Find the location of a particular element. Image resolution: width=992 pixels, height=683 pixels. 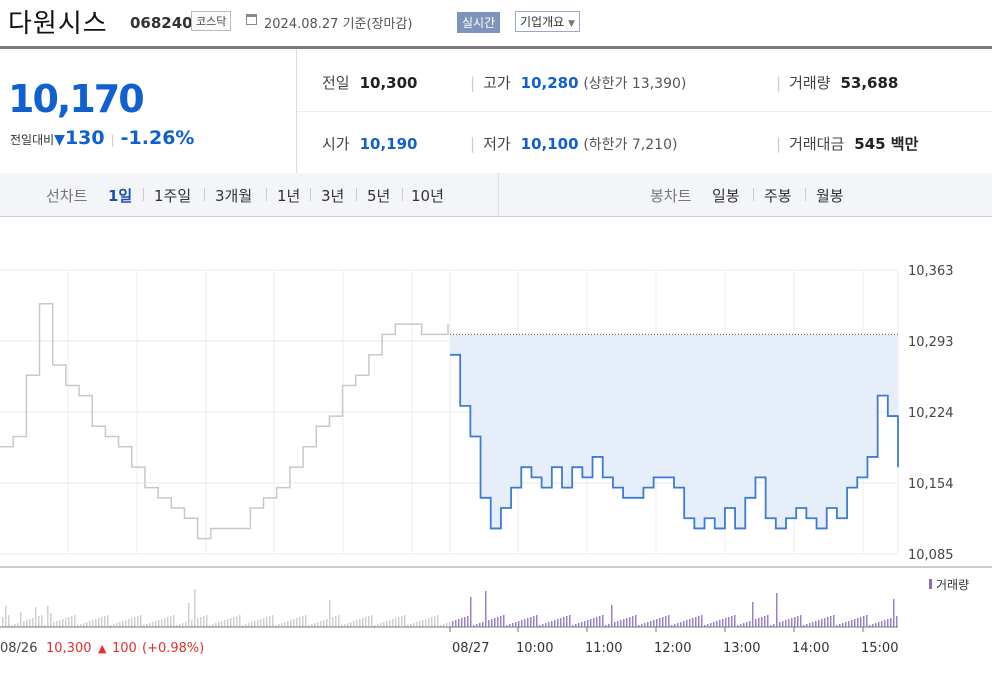

tab-3y: 3년 is located at coordinates (332, 195).